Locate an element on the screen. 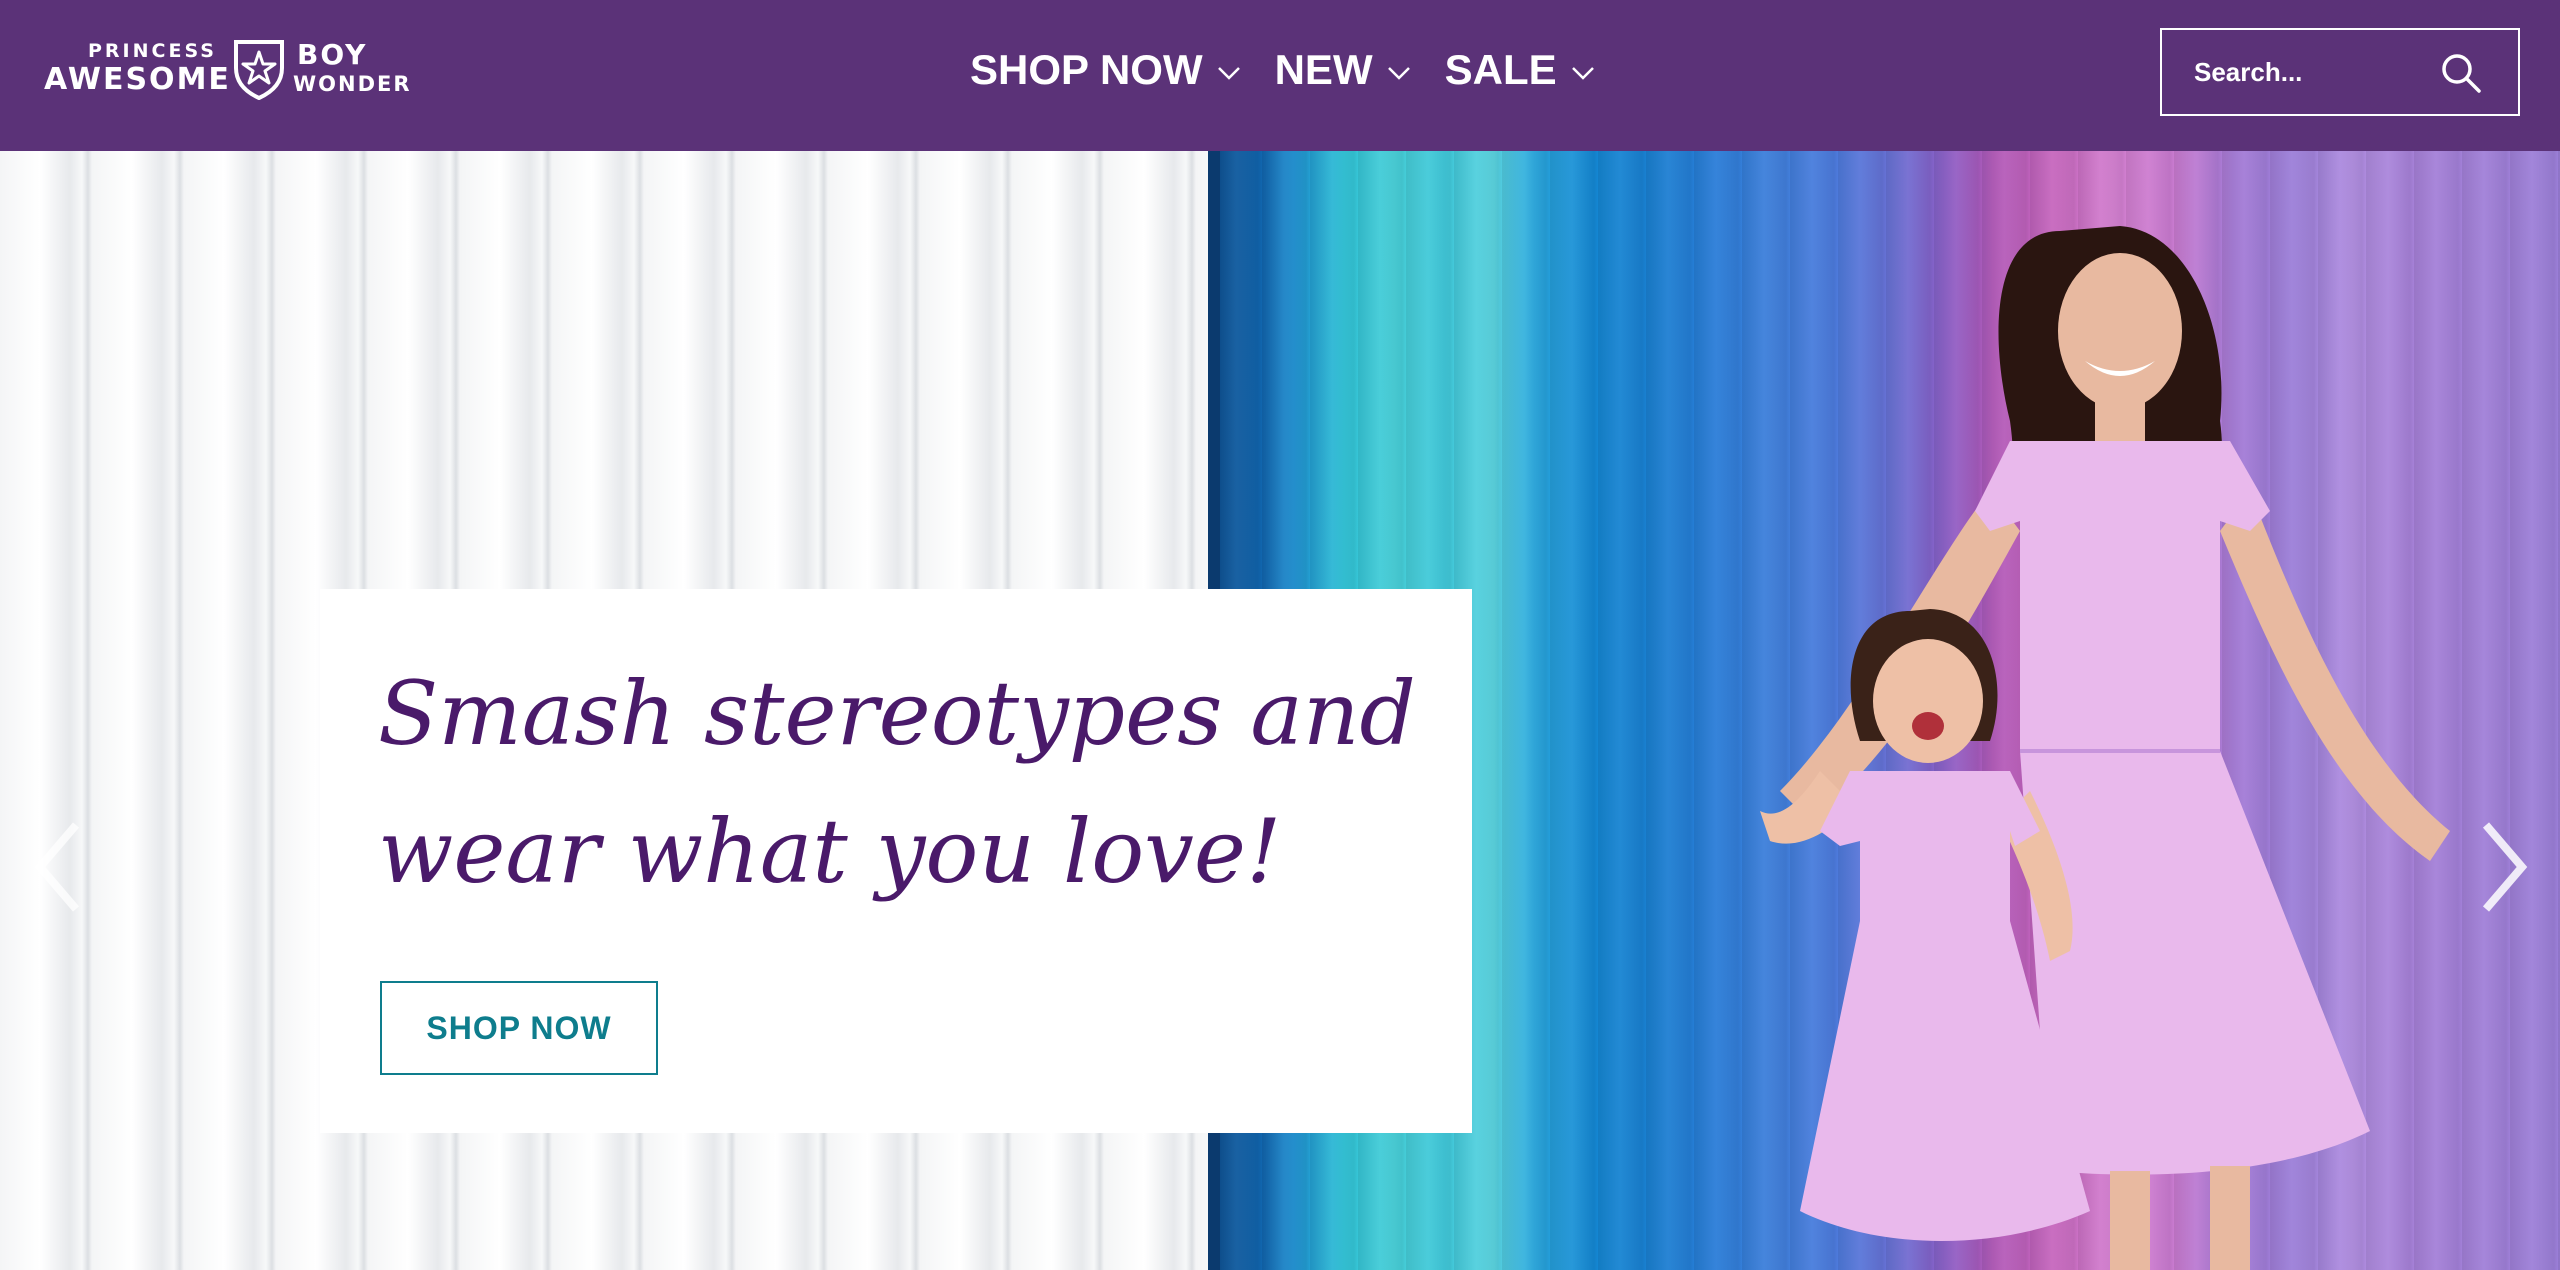 The image size is (2560, 1270). logo-text-wonder: WONDER is located at coordinates (352, 84).